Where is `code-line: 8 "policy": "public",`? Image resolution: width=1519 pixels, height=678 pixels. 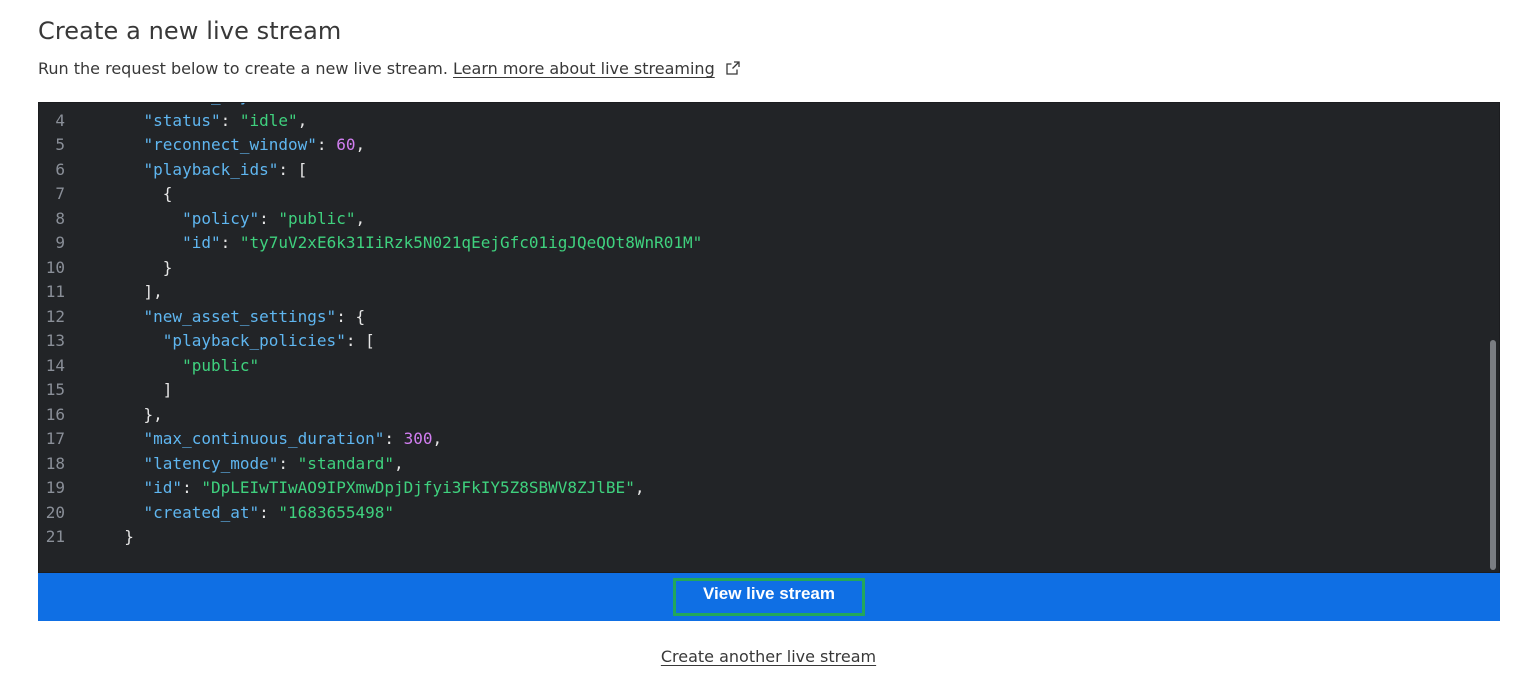
code-line: 8 "policy": "public", is located at coordinates (762, 219).